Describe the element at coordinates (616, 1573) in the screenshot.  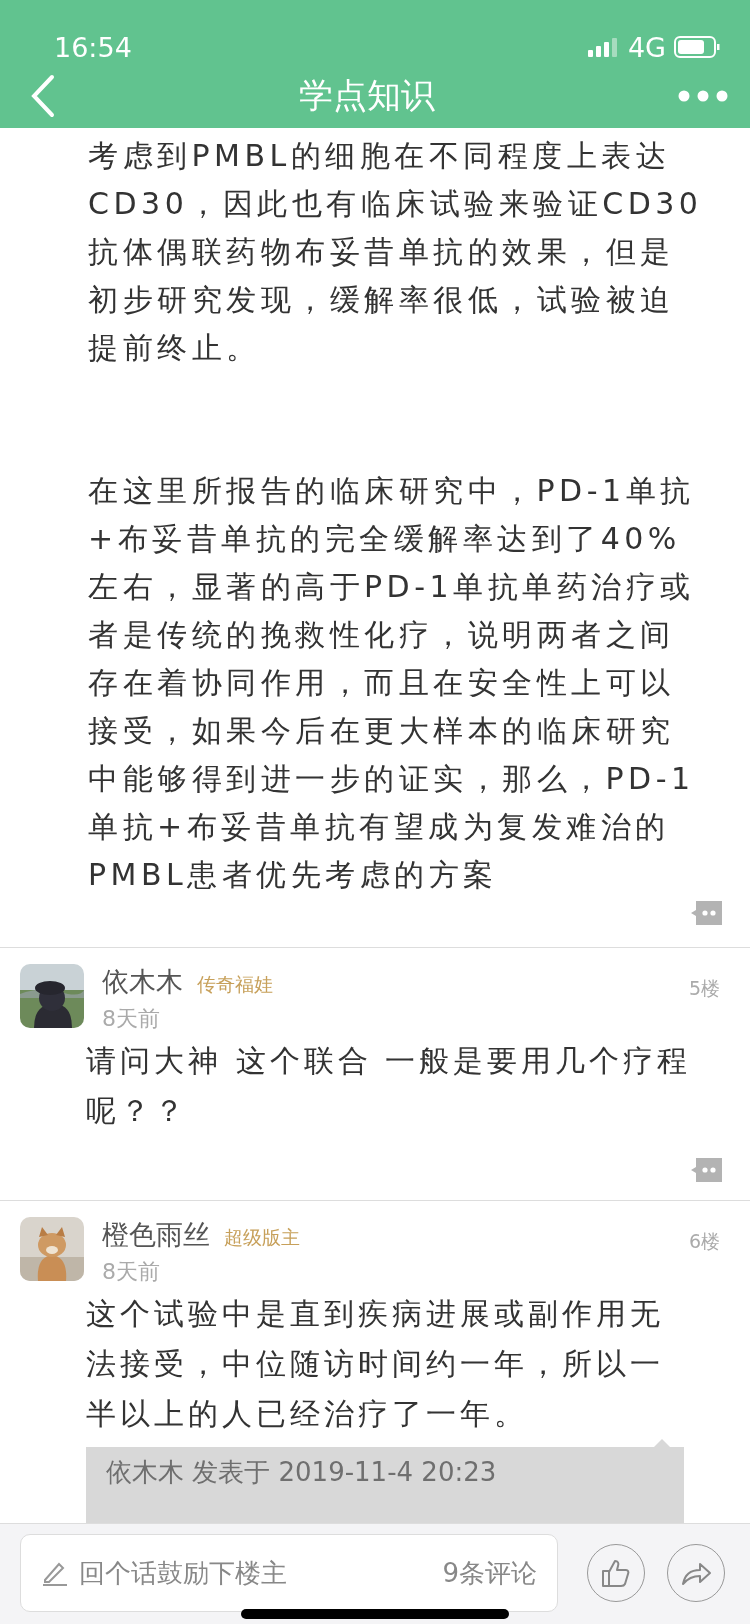
I see `thumbs-up-icon` at that location.